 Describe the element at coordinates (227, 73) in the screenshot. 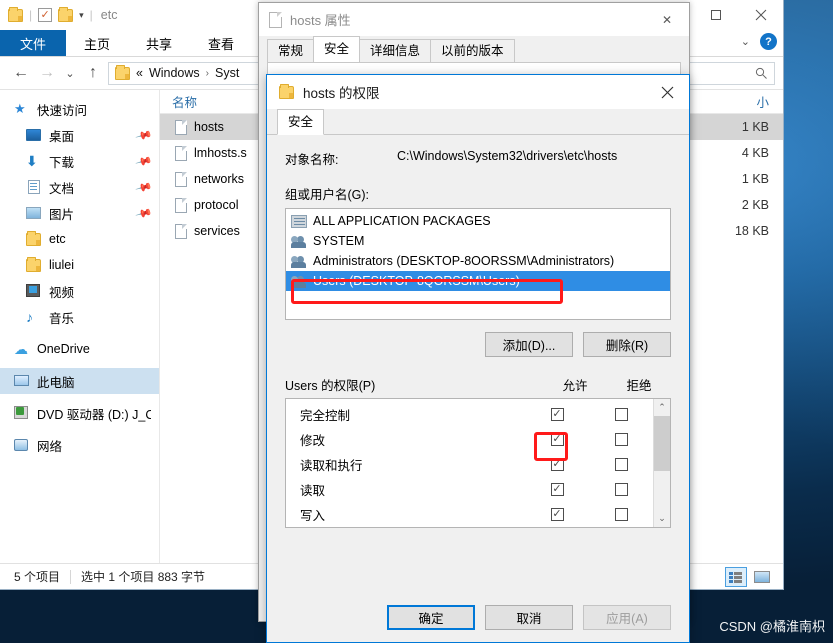

I see `breadcrumb-item-system32: Syst` at that location.